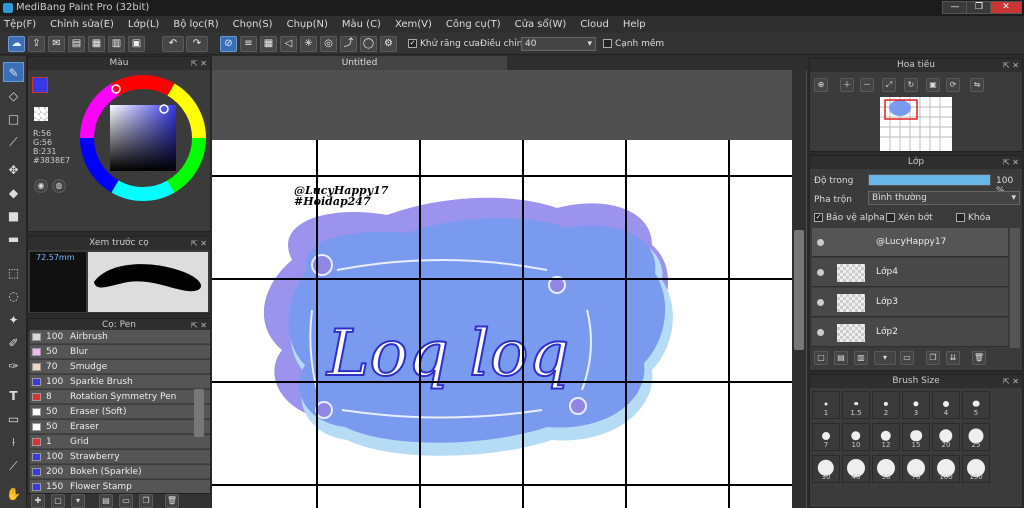 The height and width of the screenshot is (508, 1024). What do you see at coordinates (473, 24) in the screenshot?
I see `menu-tools: Công cụ(T)` at bounding box center [473, 24].